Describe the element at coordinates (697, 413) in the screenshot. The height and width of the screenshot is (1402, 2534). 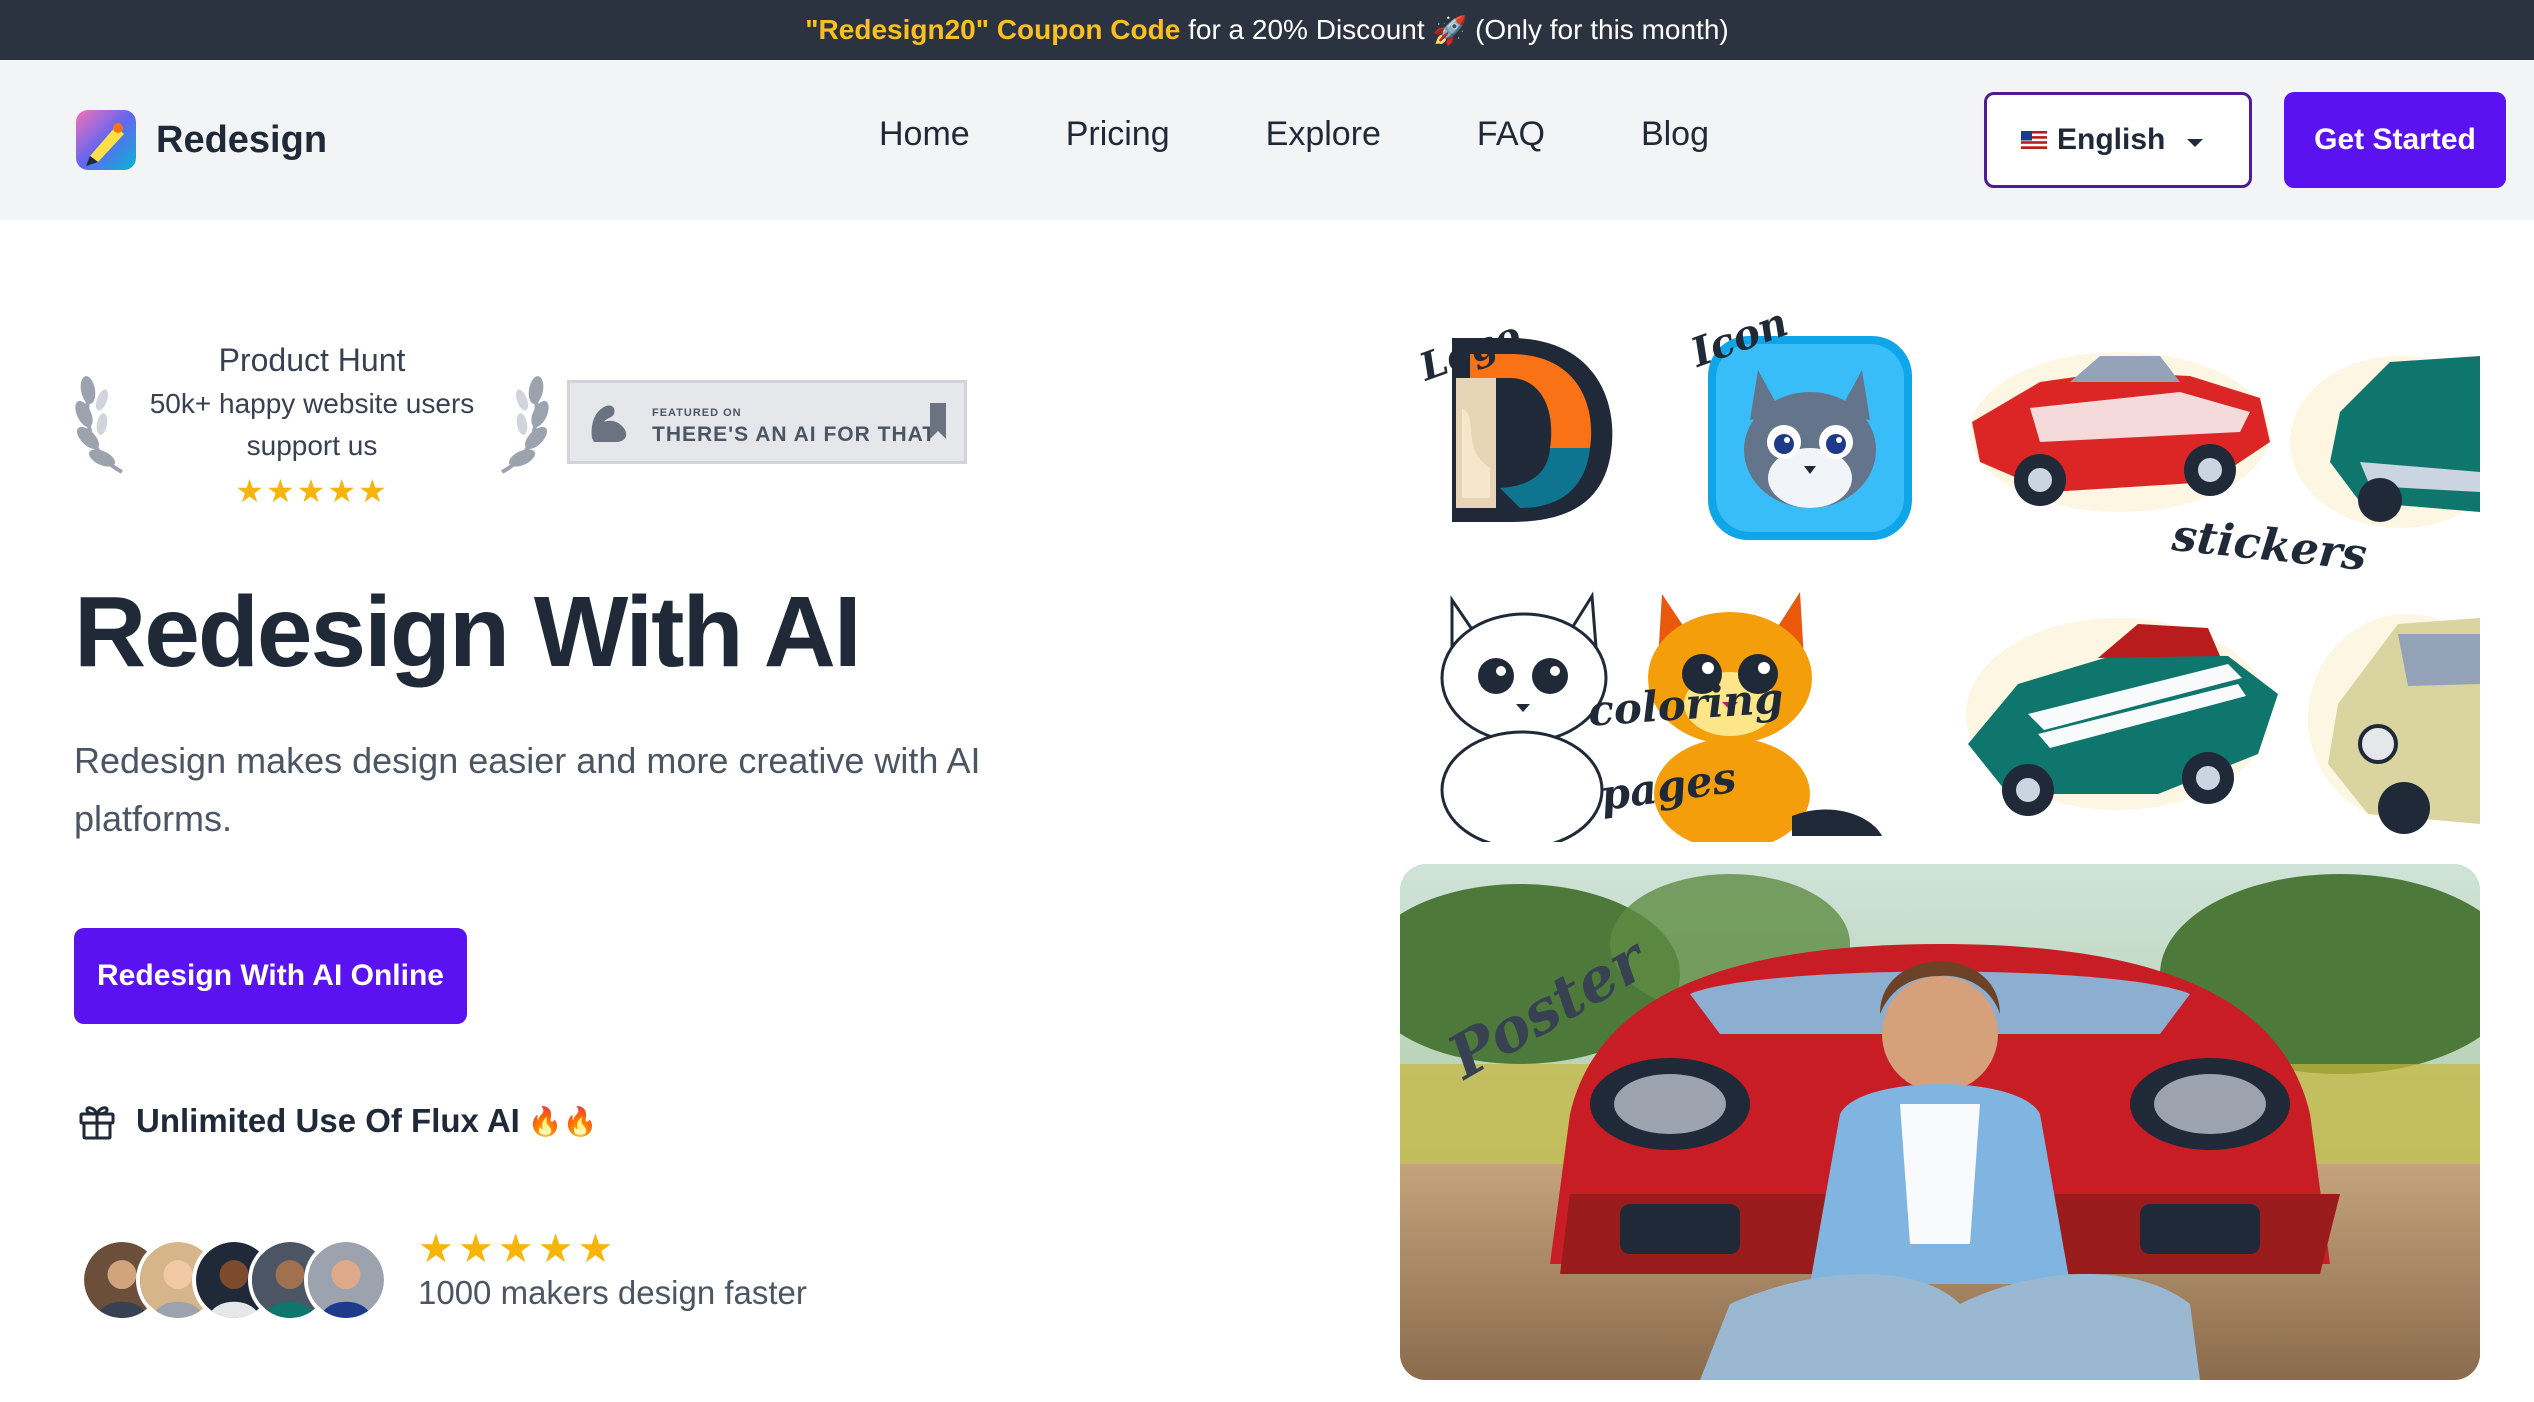
I see `featured-on-text: FEATURED ON` at that location.